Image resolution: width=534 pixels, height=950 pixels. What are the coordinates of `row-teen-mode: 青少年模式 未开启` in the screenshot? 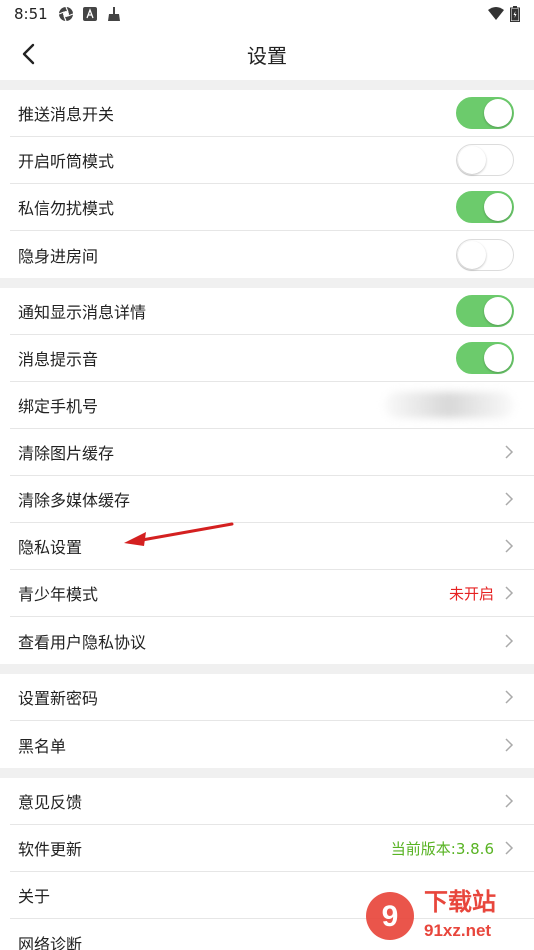 It's located at (272, 593).